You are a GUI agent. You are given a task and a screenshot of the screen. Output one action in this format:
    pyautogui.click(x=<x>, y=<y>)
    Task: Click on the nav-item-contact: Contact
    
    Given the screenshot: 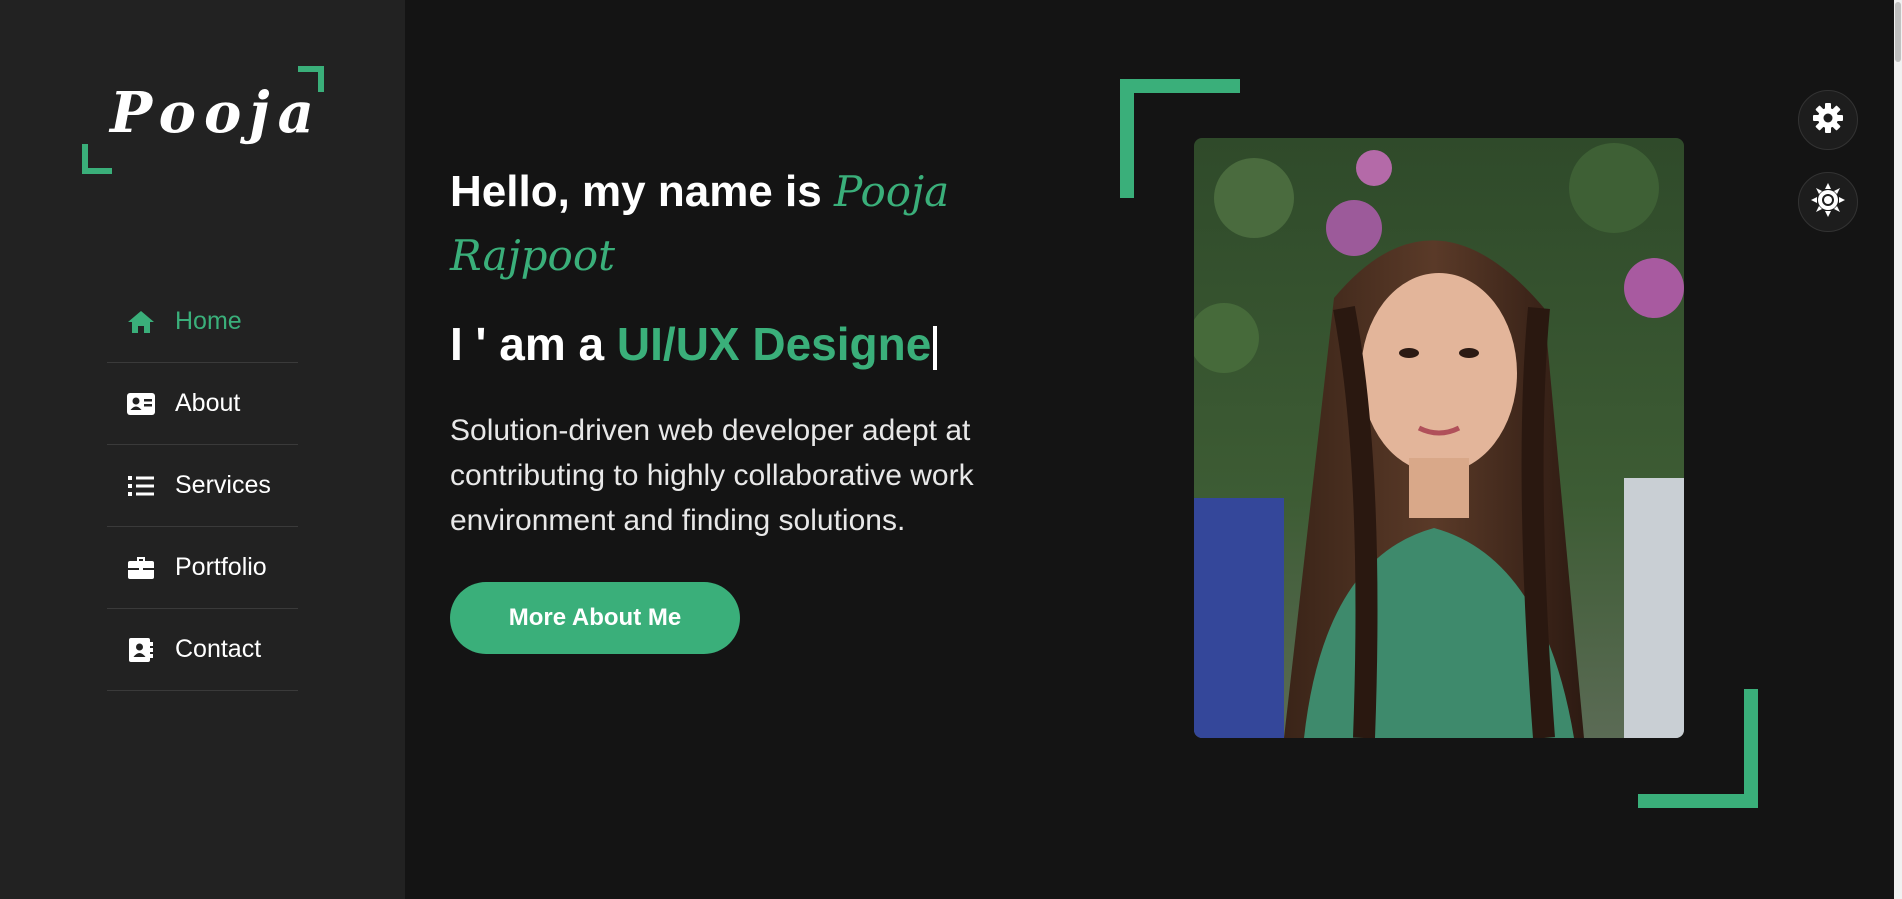 What is the action you would take?
    pyautogui.click(x=202, y=650)
    